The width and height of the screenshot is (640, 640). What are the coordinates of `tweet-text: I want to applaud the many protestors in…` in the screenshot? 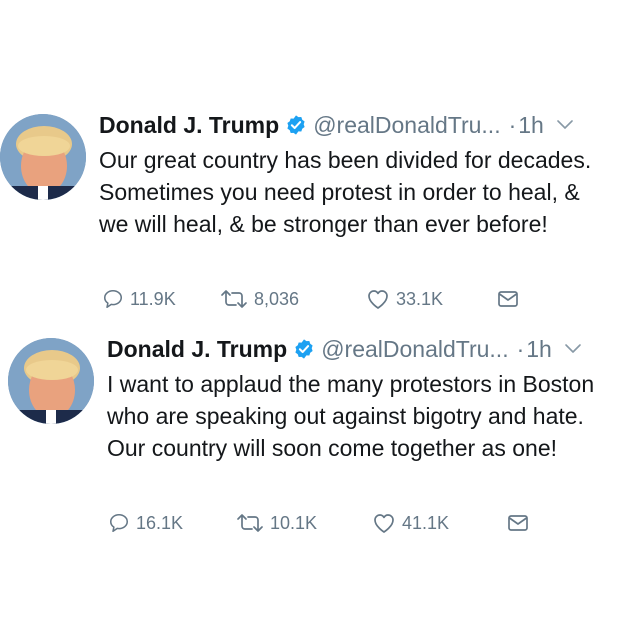 It's located at (351, 416).